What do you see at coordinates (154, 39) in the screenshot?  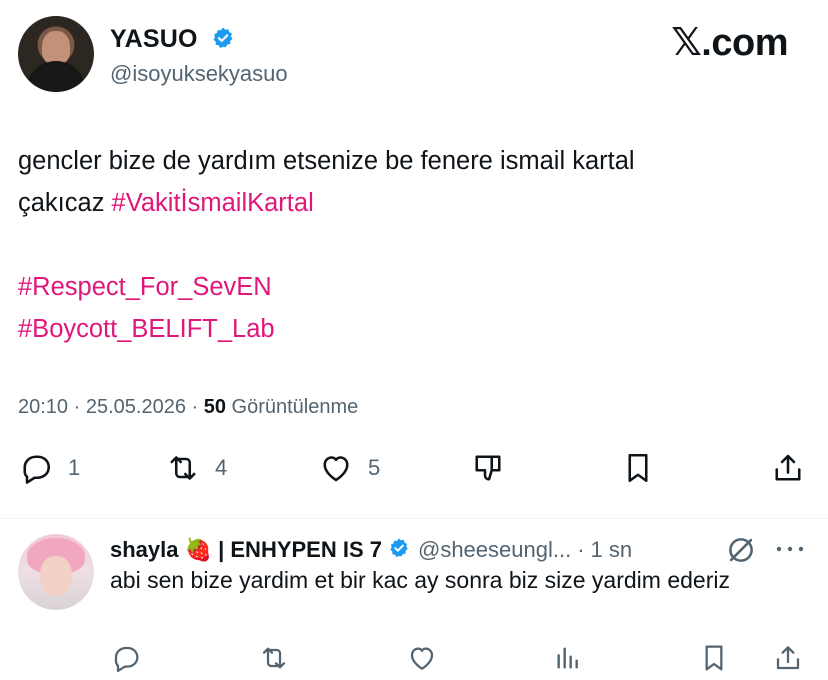 I see `author-name-text: YASUO` at bounding box center [154, 39].